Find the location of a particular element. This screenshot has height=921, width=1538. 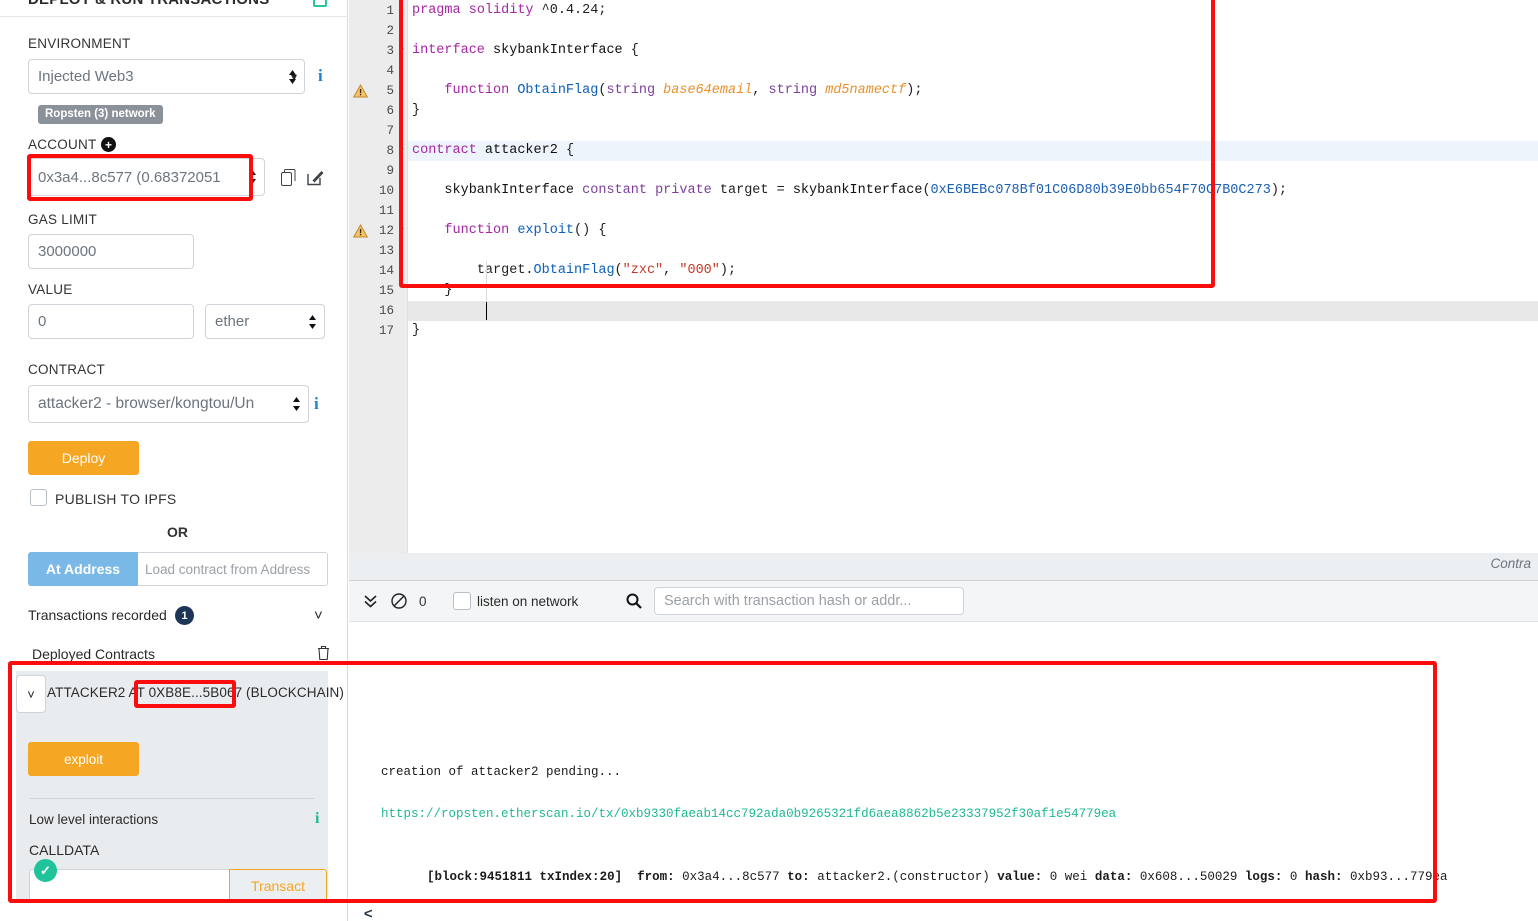

txindex-value: 20] is located at coordinates (611, 877).